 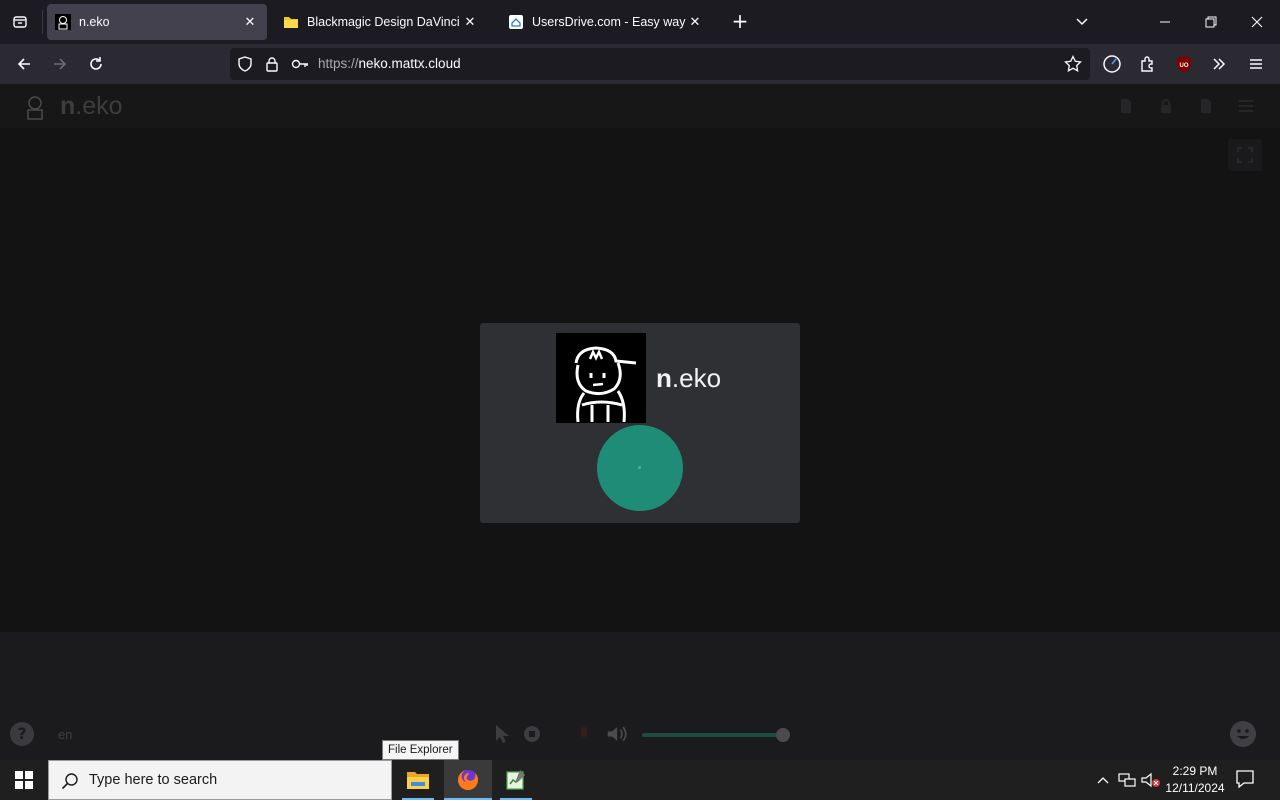 I want to click on clock-date: 12/11/2024, so click(x=1195, y=788).